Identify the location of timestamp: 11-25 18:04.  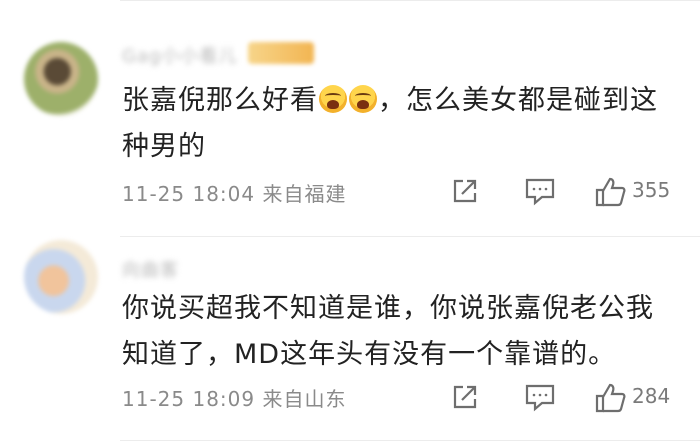
(189, 194).